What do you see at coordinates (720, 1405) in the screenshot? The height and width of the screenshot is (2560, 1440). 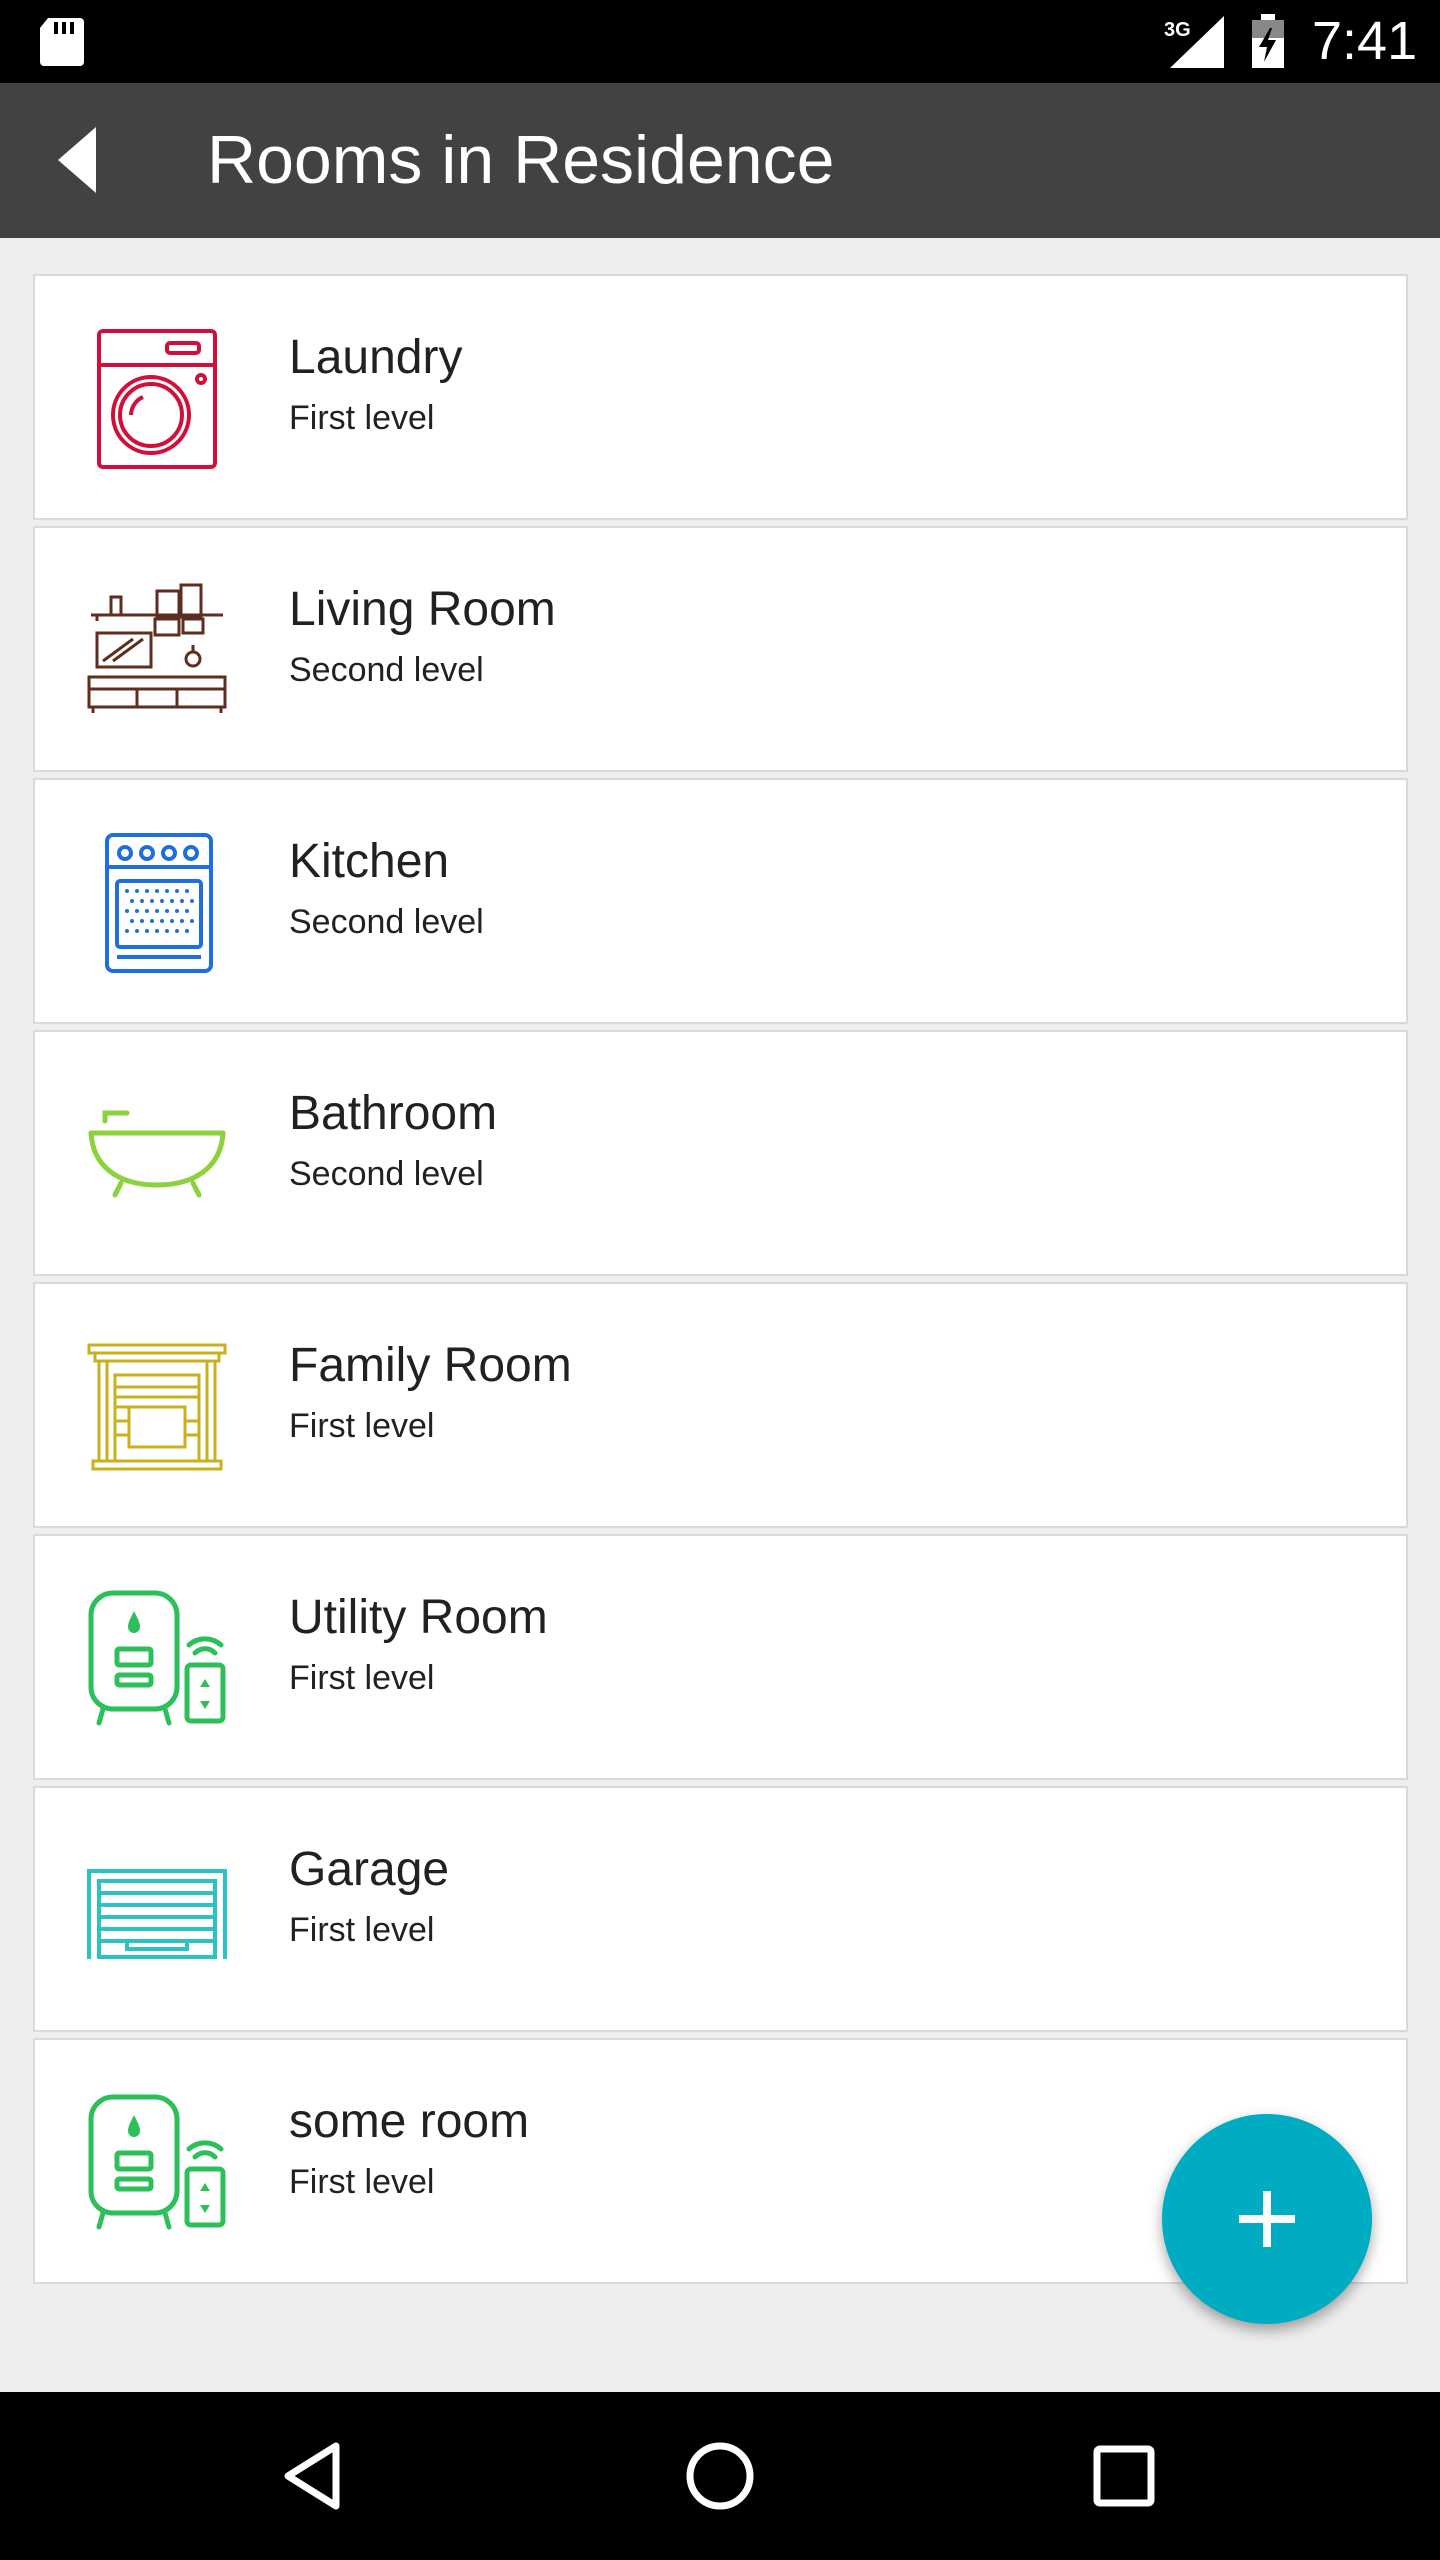 I see `room-card-family-room: Family Room First level` at bounding box center [720, 1405].